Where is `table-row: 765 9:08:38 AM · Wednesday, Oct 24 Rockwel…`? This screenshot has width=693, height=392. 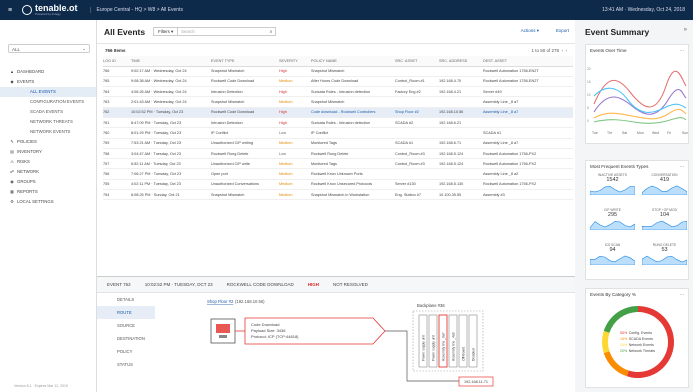
table-row: 765 9:08:38 AM · Wednesday, Oct 24 Rockwel… is located at coordinates (338, 82).